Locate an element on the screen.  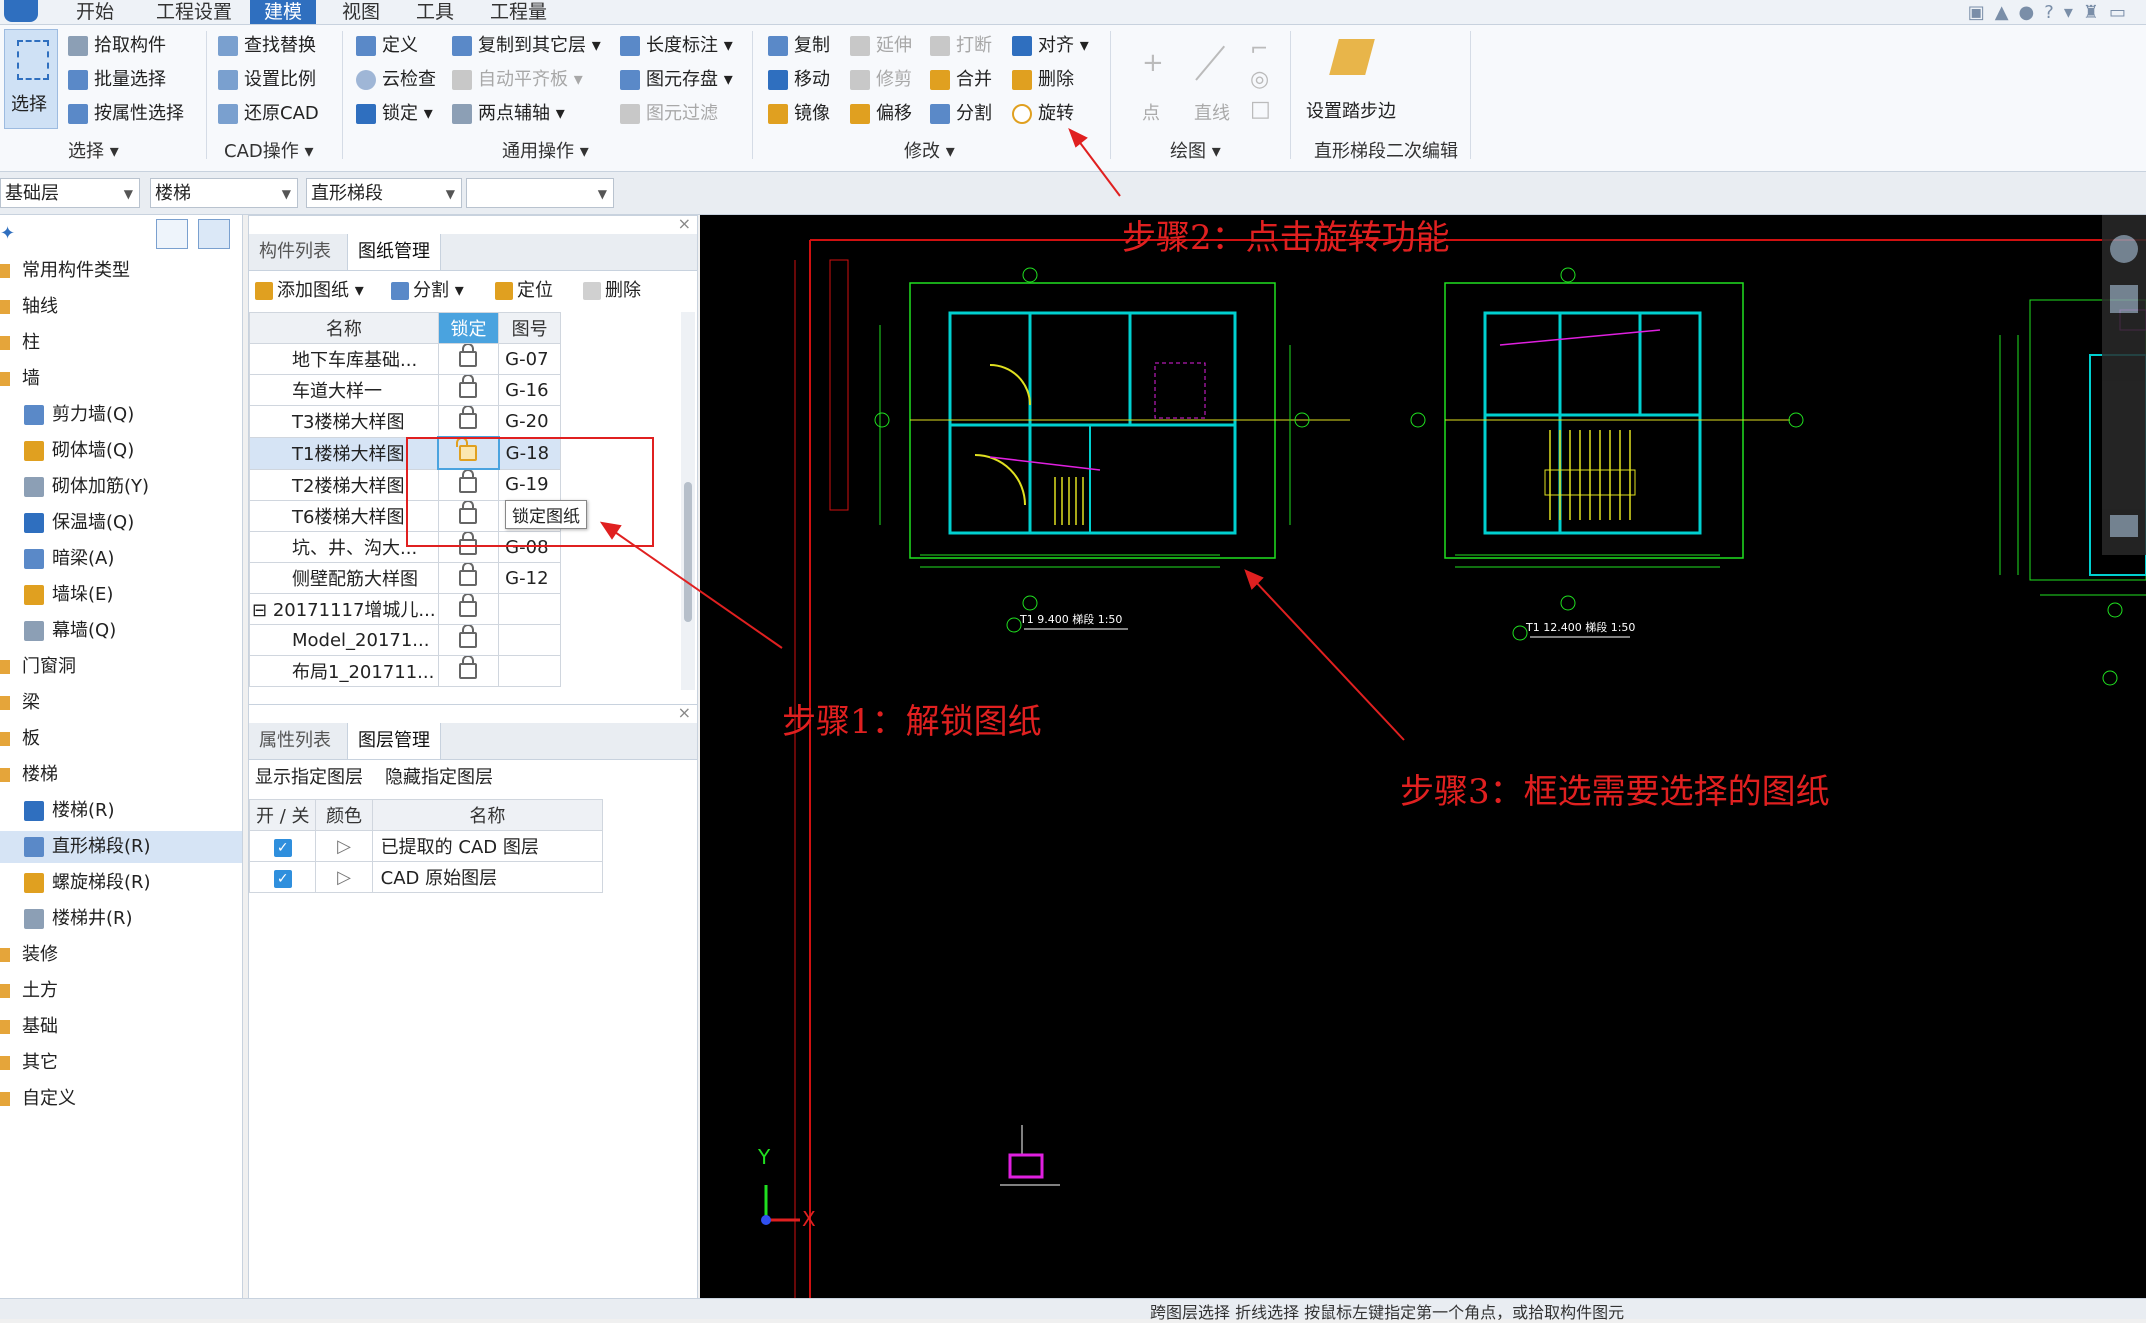
step3-annotation: 步骤3：框选需要选择的图纸 is located at coordinates (1615, 792).